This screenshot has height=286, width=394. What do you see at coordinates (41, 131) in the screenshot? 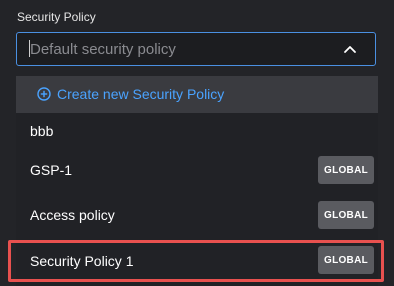
I see `option-bbb: bbb` at bounding box center [41, 131].